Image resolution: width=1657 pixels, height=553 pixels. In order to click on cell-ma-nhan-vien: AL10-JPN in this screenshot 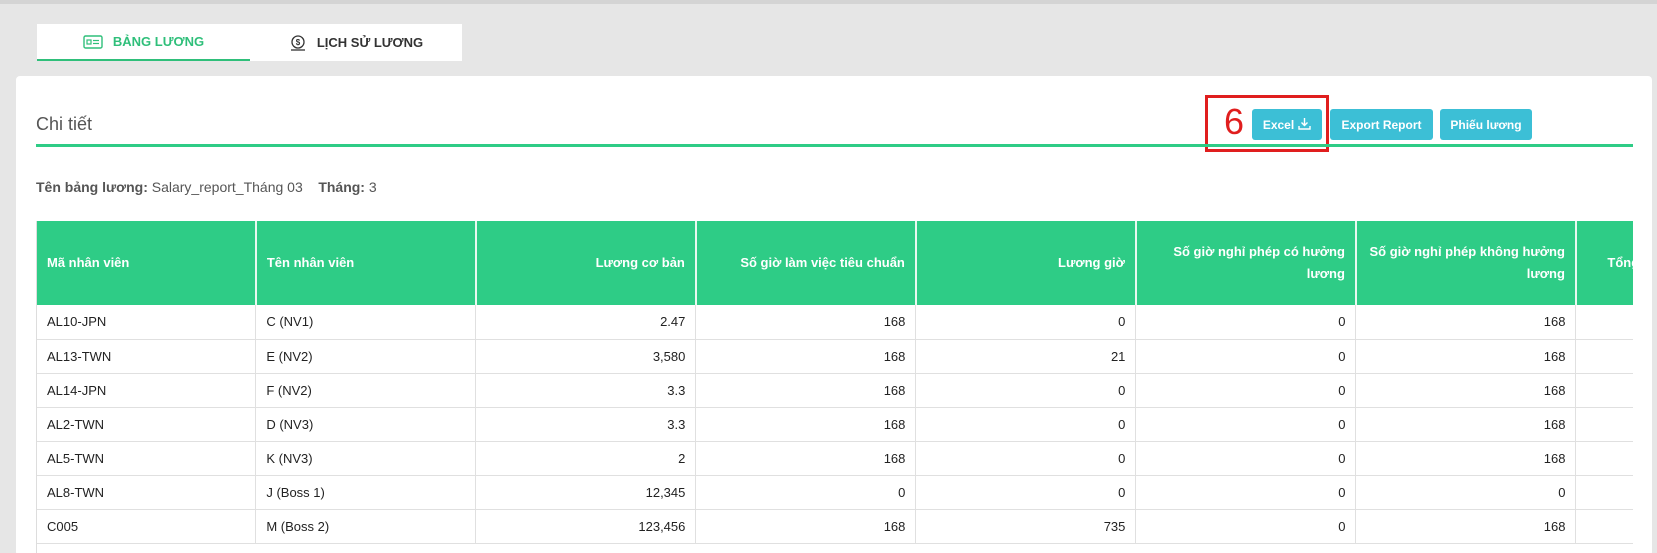, I will do `click(147, 322)`.